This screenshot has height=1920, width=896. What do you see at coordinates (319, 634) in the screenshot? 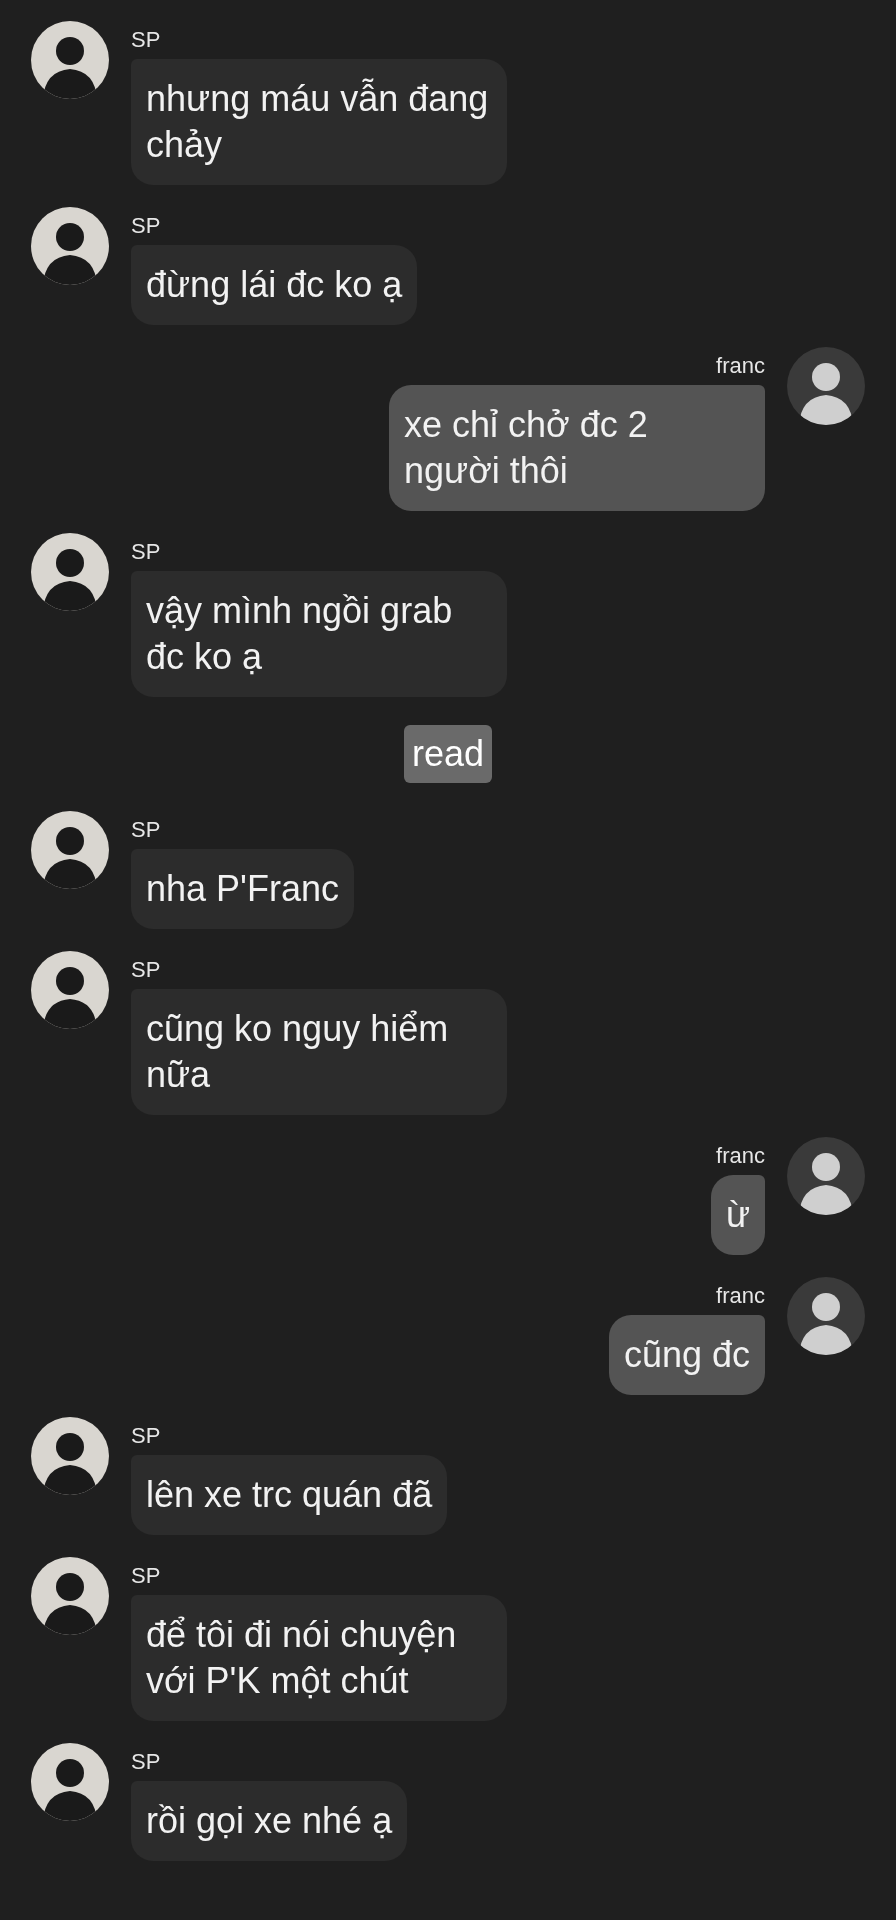
I see `message-bubble: vậy mình ngồi grab đc ko ạ` at bounding box center [319, 634].